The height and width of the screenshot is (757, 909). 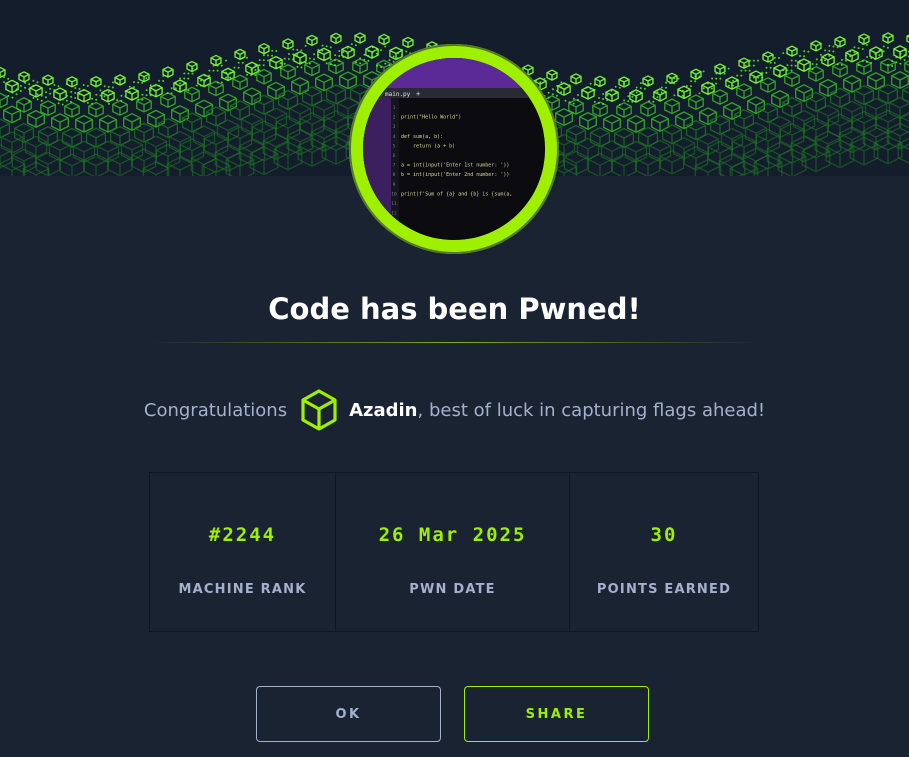 I want to click on line-number: 6, so click(x=394, y=156).